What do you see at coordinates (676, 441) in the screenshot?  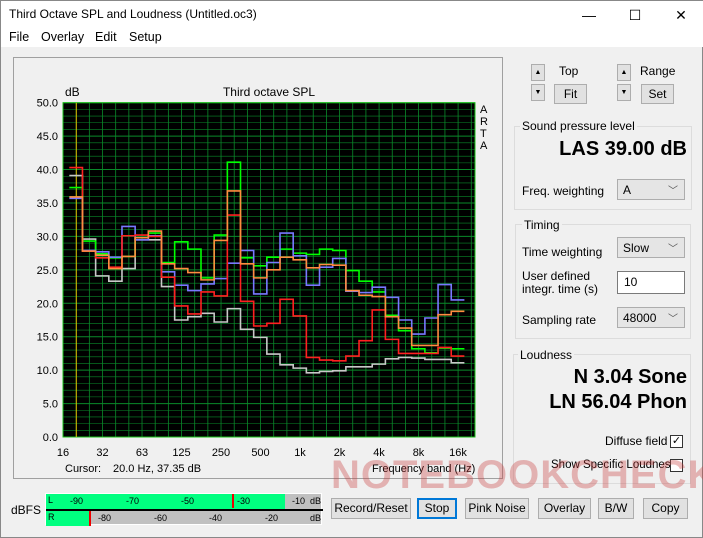 I see `diffuse-field-checkbox: ✓` at bounding box center [676, 441].